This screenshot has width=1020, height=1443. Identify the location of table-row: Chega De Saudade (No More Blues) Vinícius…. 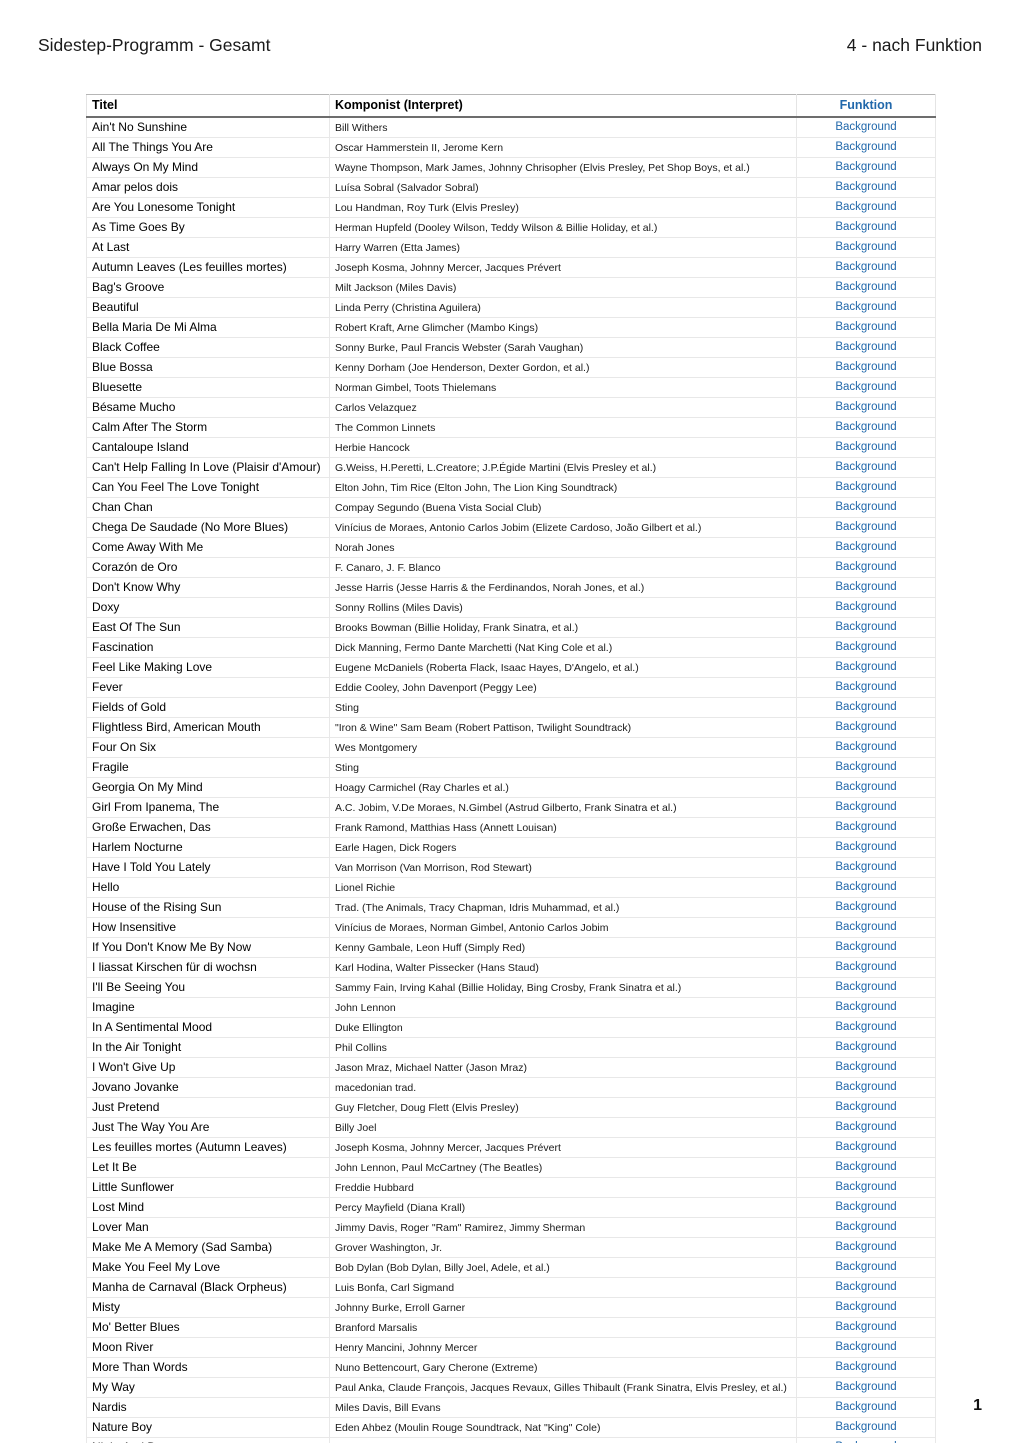
(511, 527).